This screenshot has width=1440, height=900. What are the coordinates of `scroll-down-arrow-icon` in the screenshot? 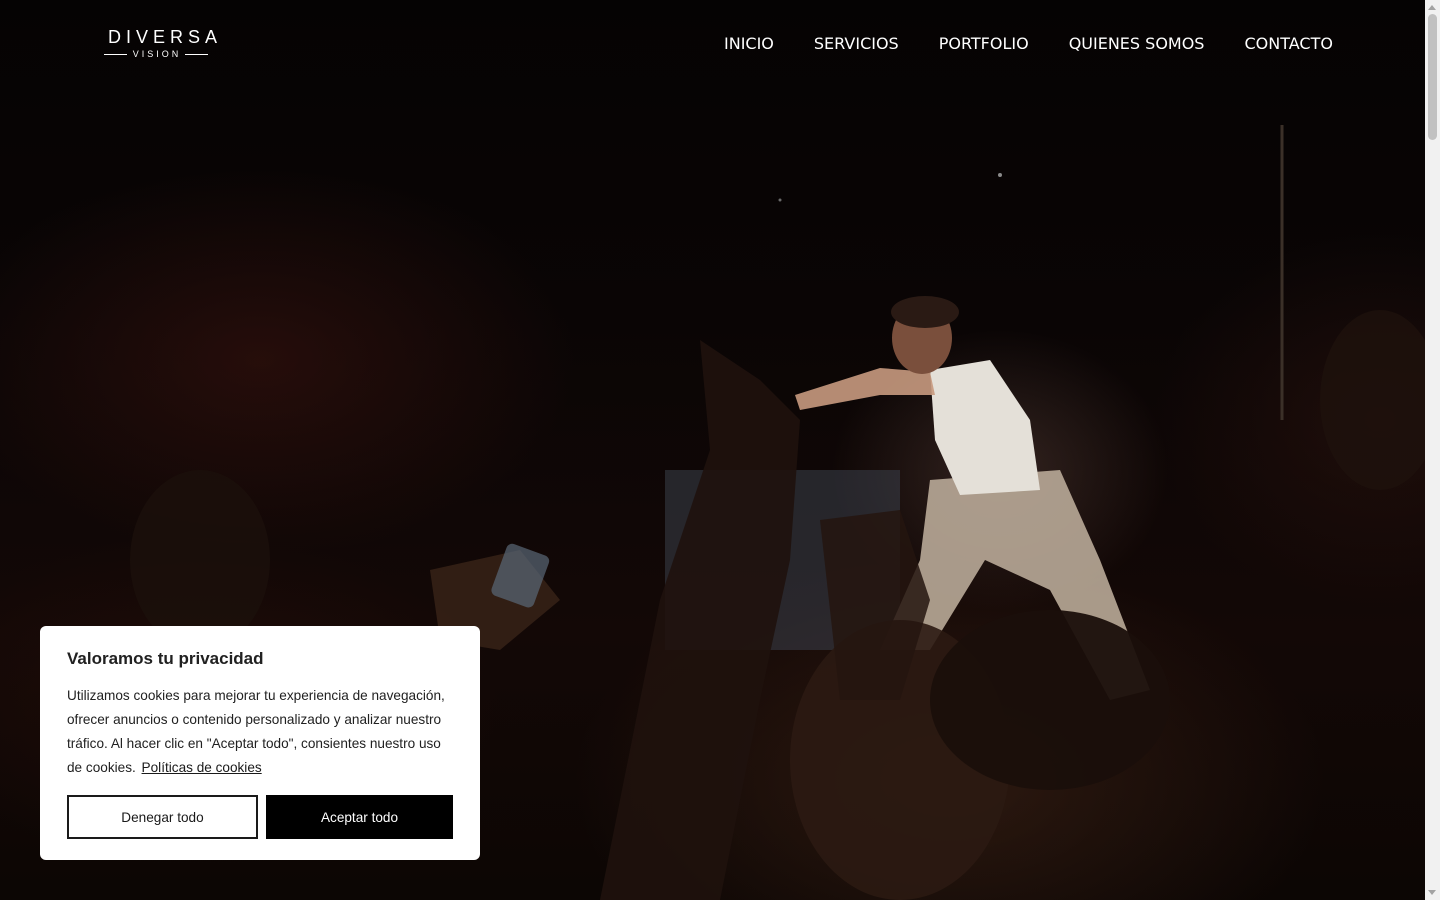 It's located at (1432, 892).